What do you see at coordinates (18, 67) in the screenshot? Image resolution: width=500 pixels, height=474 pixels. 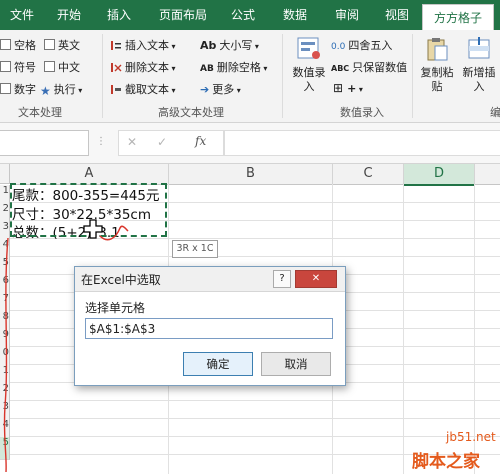 I see `symbol-checkbox: 符号` at bounding box center [18, 67].